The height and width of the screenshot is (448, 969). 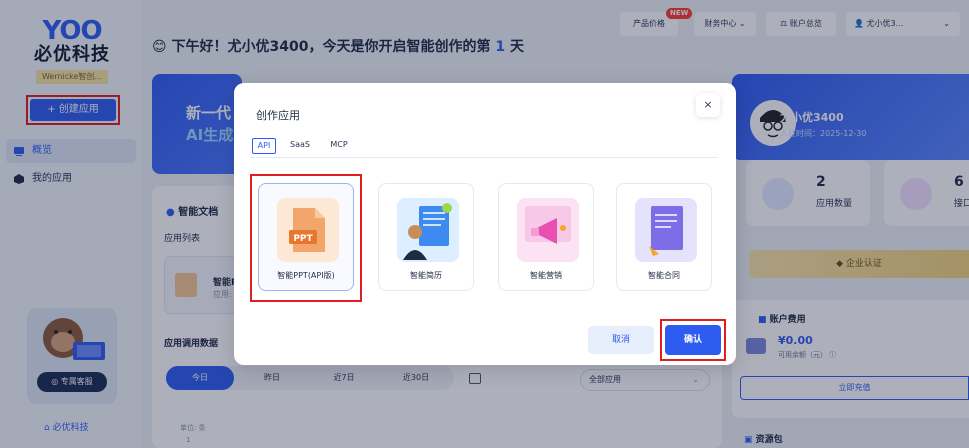 I want to click on ppt-file-icon: PPT, so click(x=308, y=230).